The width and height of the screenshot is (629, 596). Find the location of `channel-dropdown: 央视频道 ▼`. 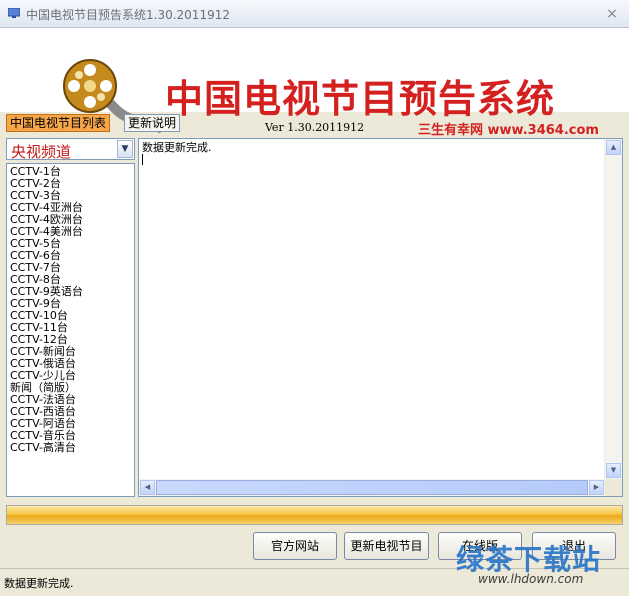

channel-dropdown: 央视频道 ▼ is located at coordinates (70, 149).